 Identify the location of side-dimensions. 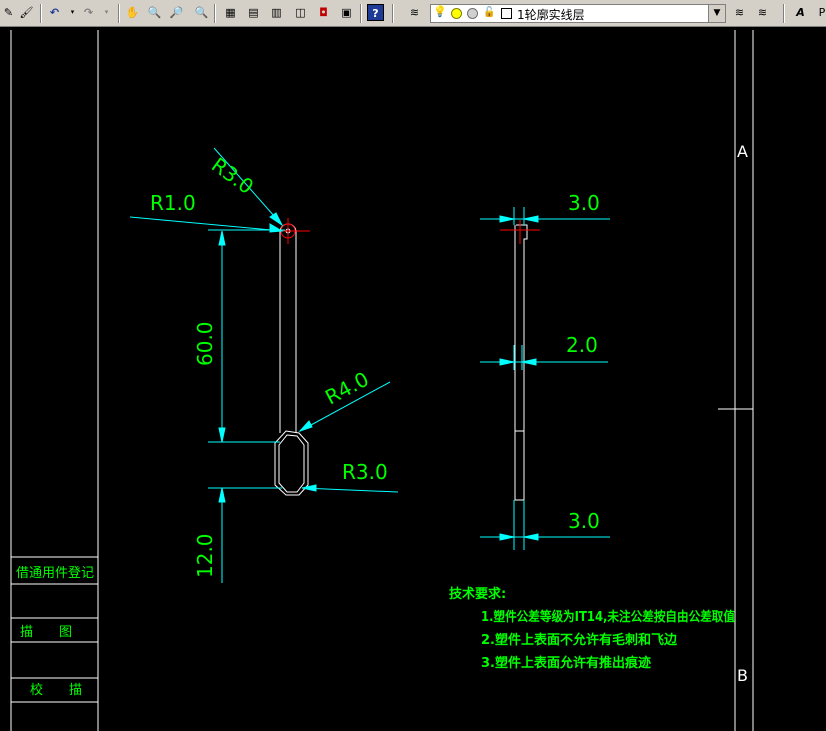
(545, 378).